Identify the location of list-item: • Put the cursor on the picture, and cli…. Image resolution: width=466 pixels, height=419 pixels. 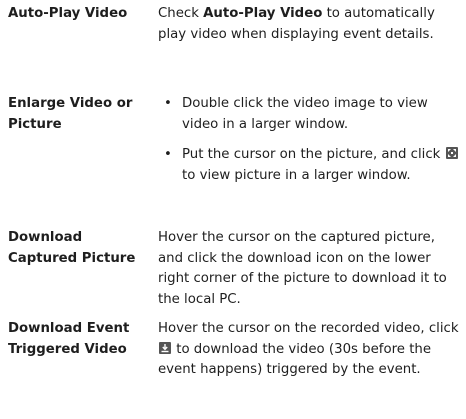
(309, 165).